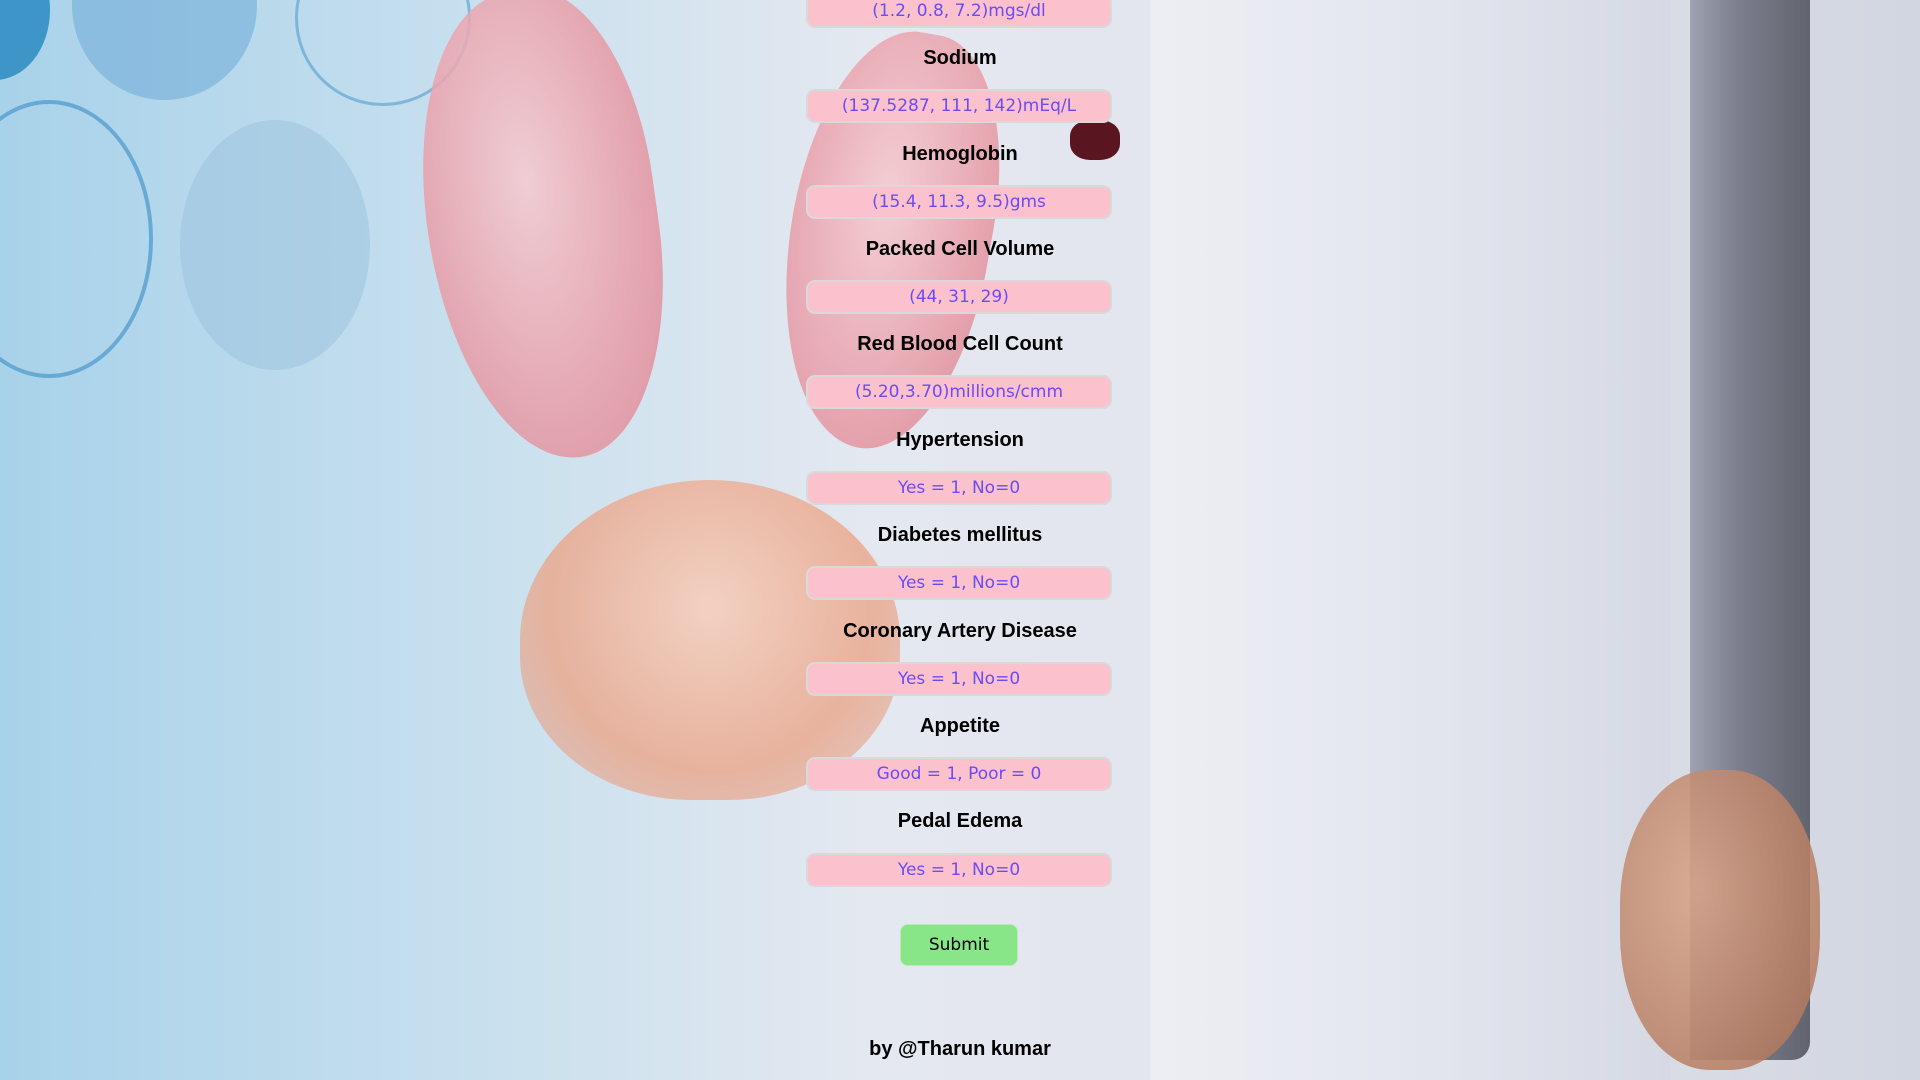 This screenshot has width=1920, height=1080. Describe the element at coordinates (960, 726) in the screenshot. I see `appetite-label: Appetite` at that location.